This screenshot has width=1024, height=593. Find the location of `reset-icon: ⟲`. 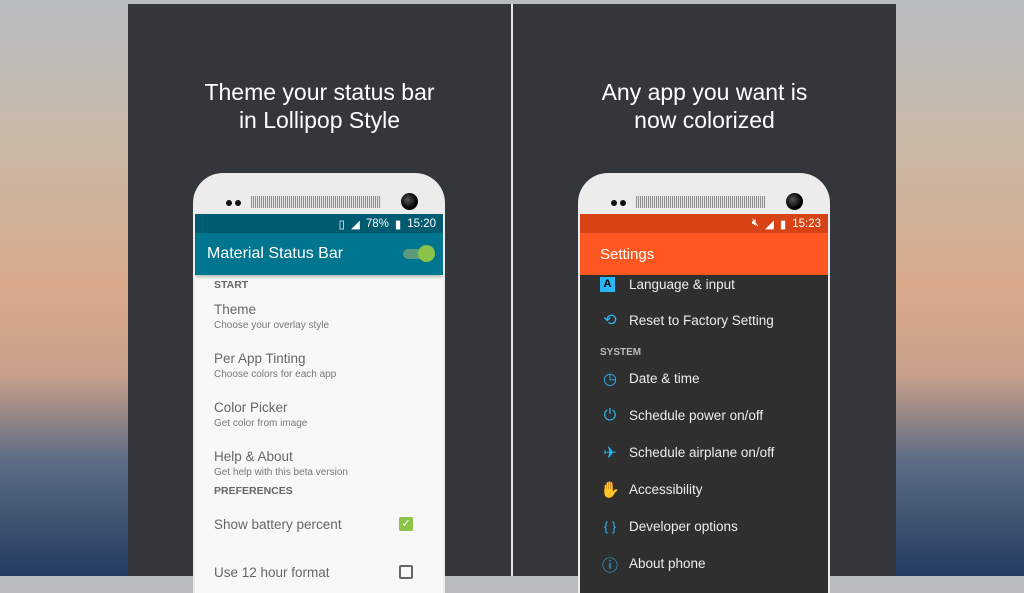

reset-icon: ⟲ is located at coordinates (610, 320).